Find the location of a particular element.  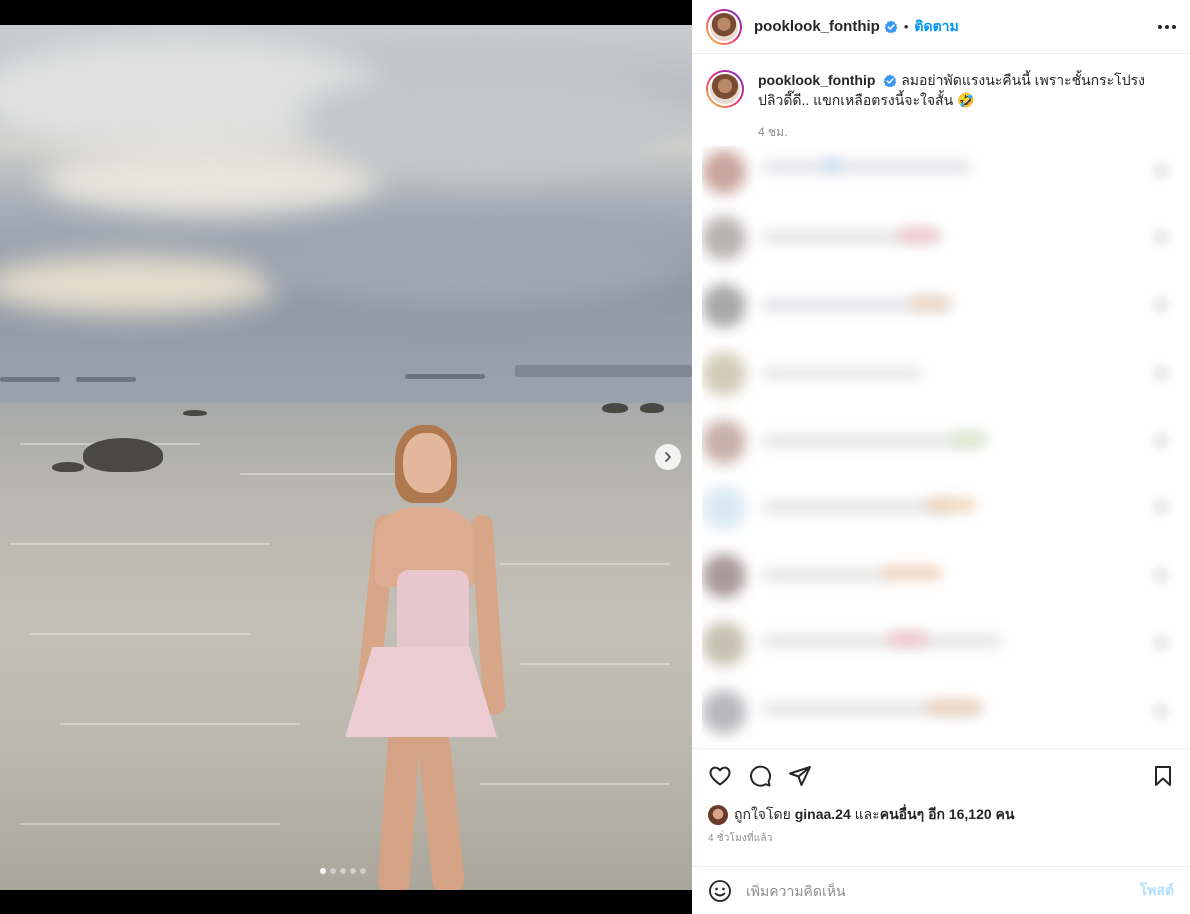

post-header: pooklook_fonthip • ติดตาม is located at coordinates (941, 27).